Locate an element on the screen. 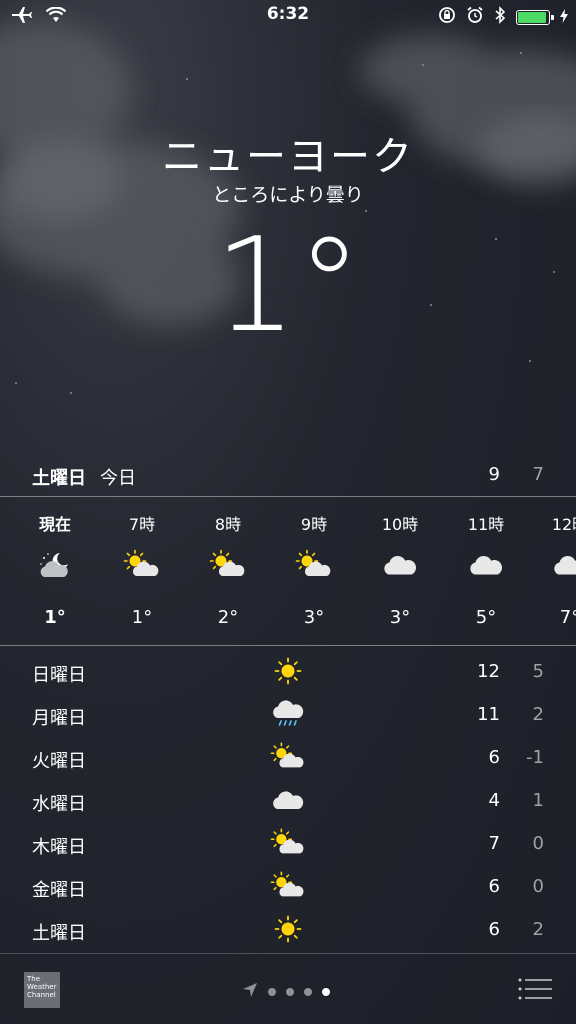 The height and width of the screenshot is (1024, 576). city-name: ニューヨーク is located at coordinates (288, 157).